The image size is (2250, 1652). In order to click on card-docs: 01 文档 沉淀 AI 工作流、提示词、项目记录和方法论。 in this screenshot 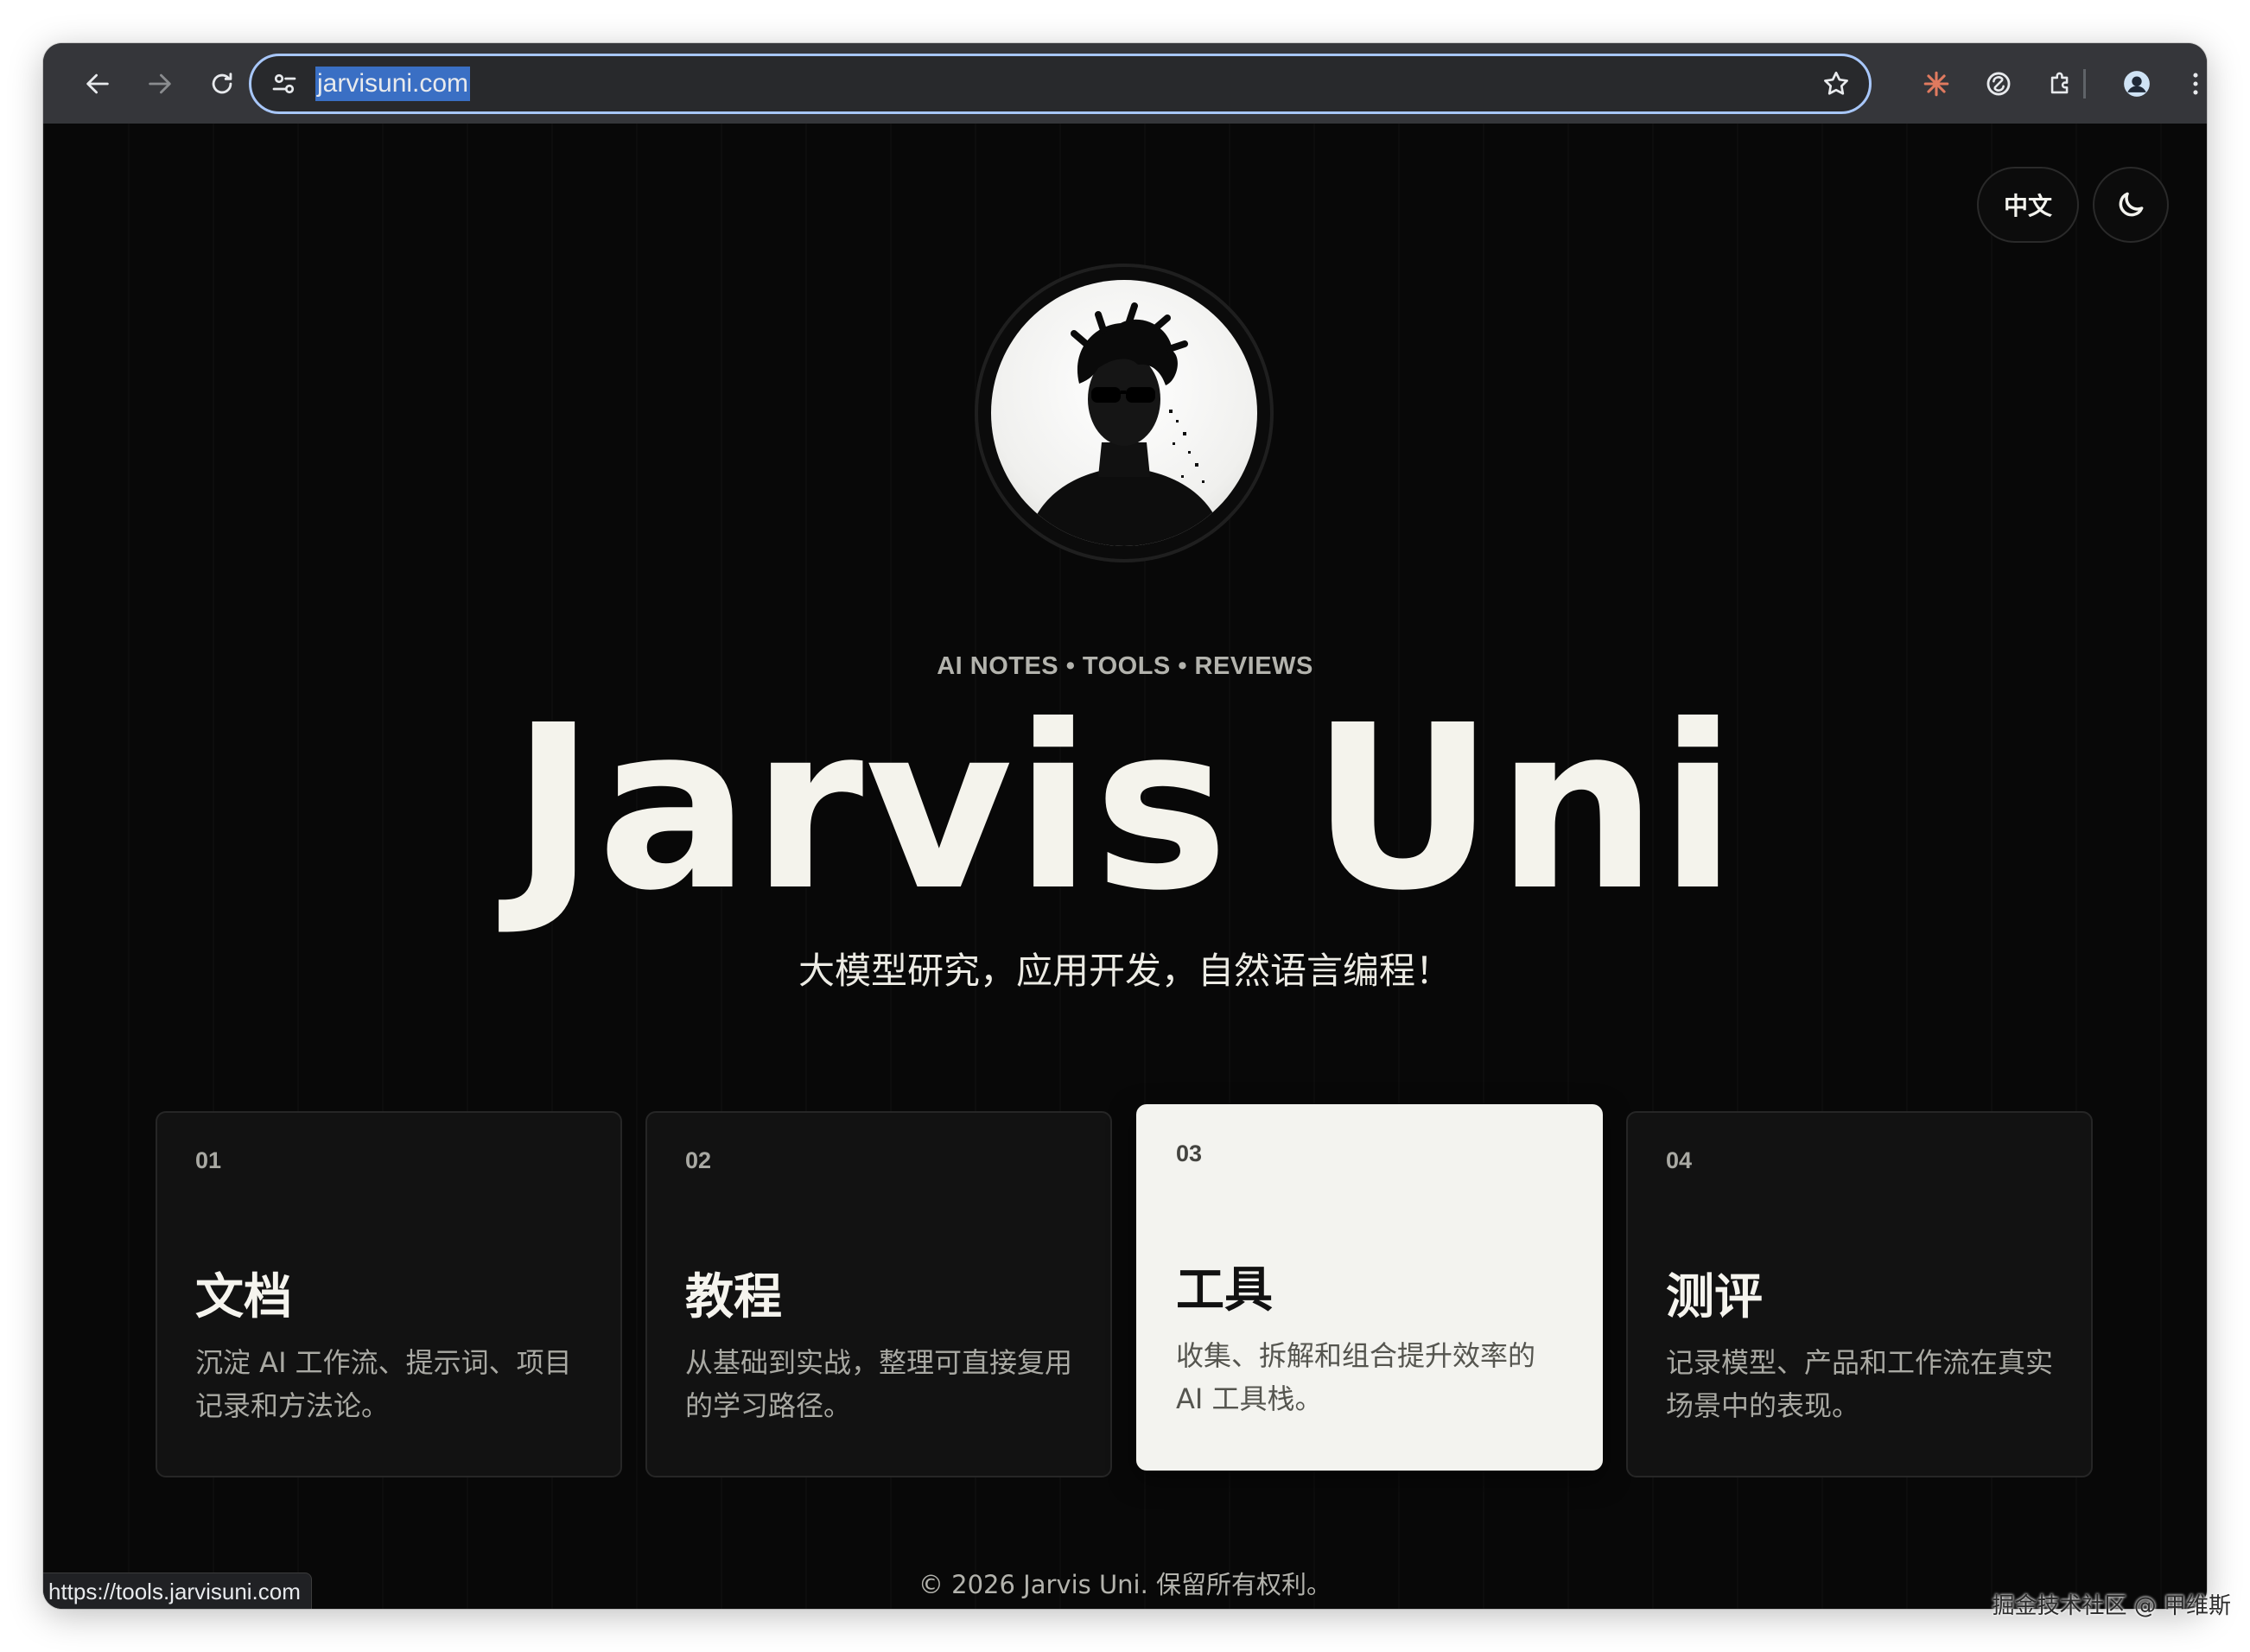, I will do `click(389, 1294)`.